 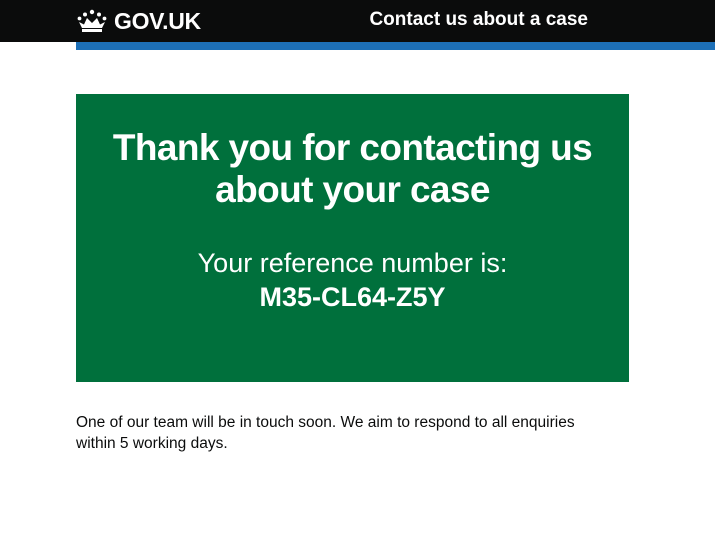 I want to click on reference-number: M35-CL64-Z5Y, so click(x=352, y=297).